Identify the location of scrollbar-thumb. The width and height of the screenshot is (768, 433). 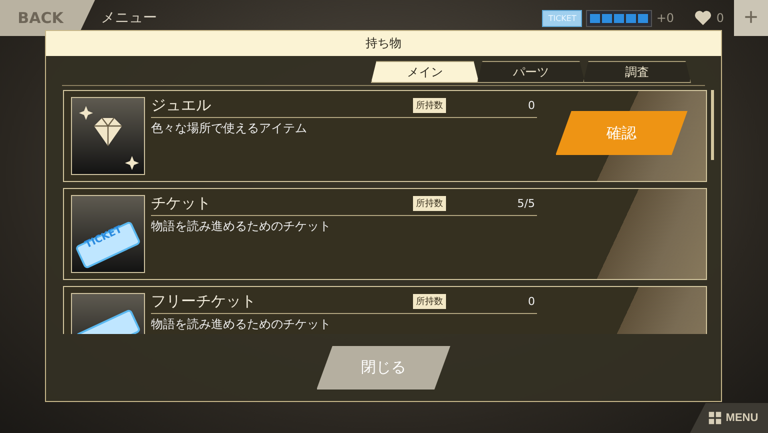
(712, 125).